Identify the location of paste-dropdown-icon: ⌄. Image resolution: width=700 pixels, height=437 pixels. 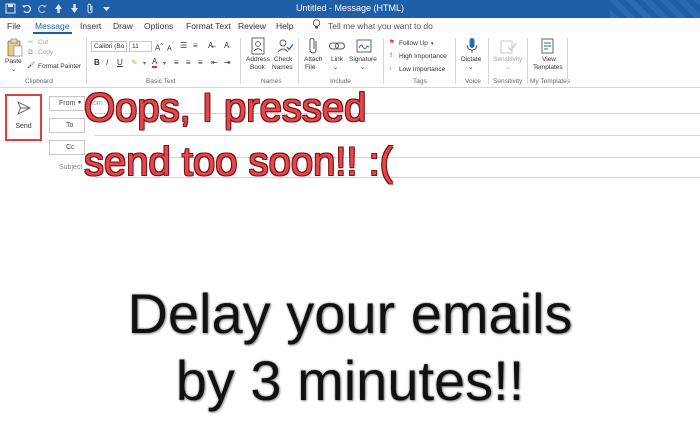
(13, 70).